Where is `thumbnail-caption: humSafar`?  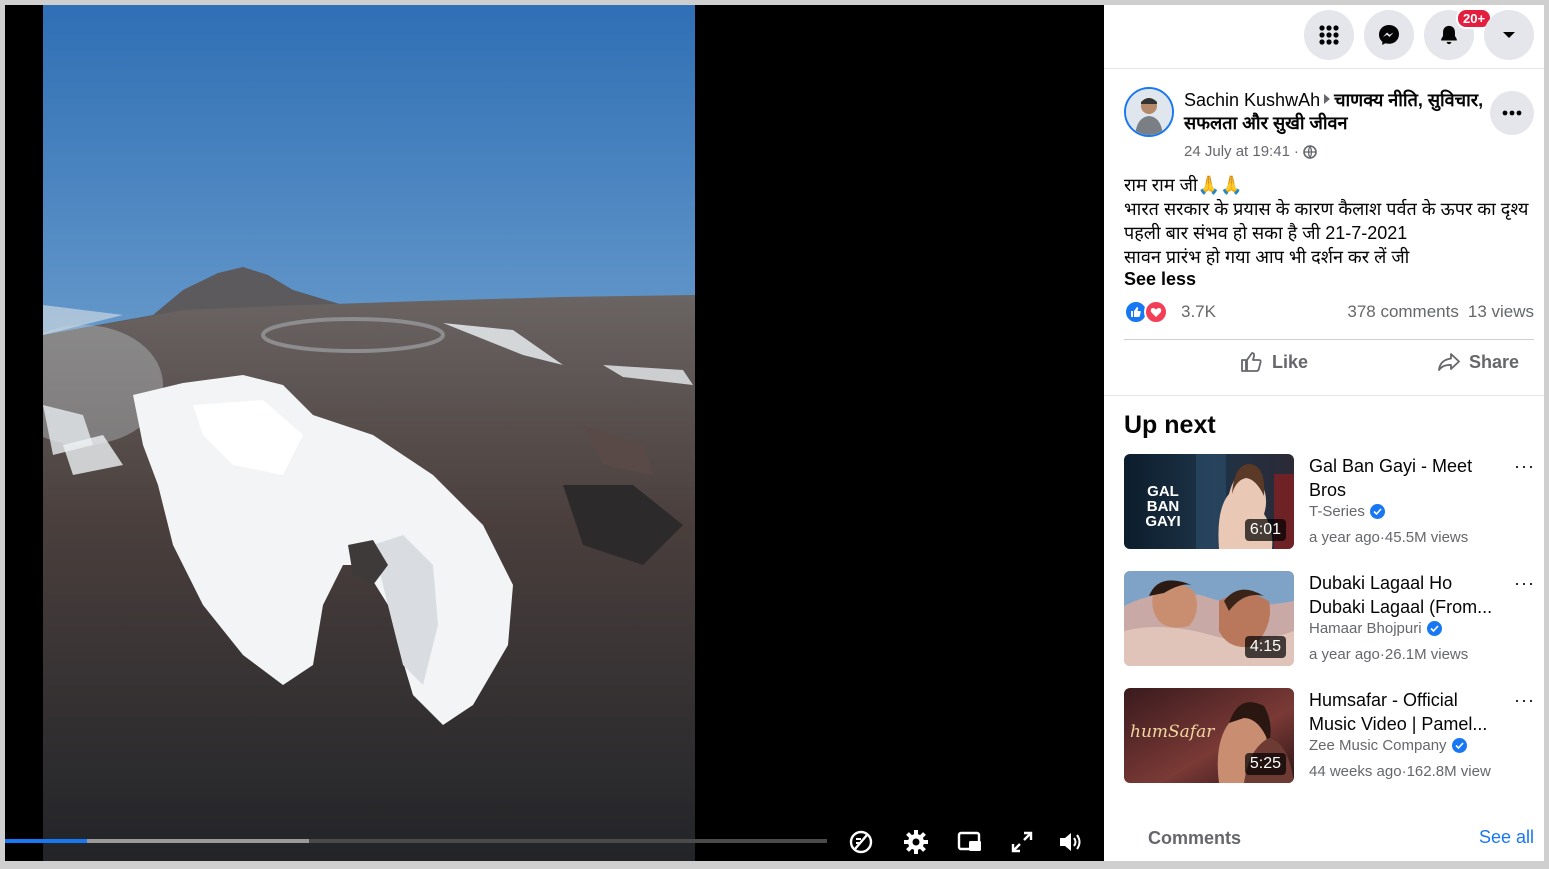
thumbnail-caption: humSafar is located at coordinates (1172, 732).